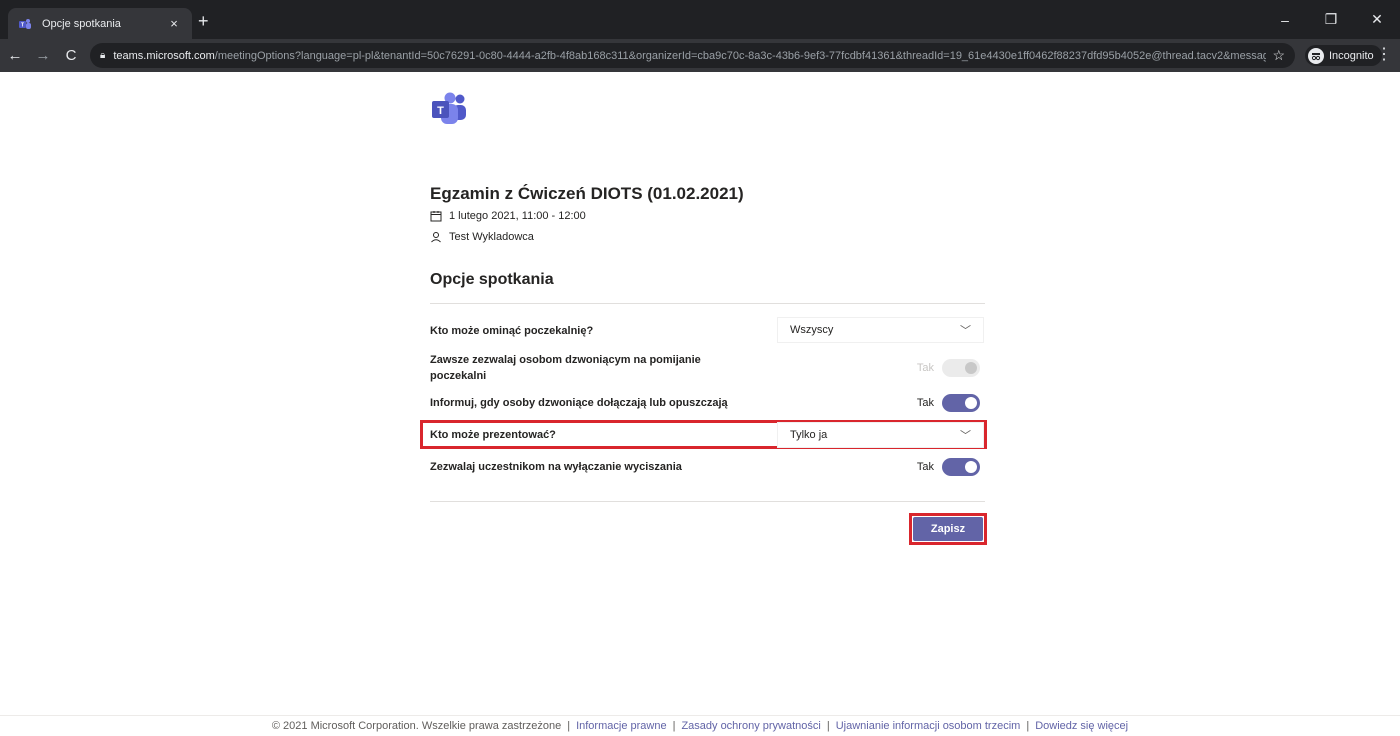 This screenshot has height=736, width=1400. What do you see at coordinates (43, 56) in the screenshot?
I see `forward-arrow-icon: →` at bounding box center [43, 56].